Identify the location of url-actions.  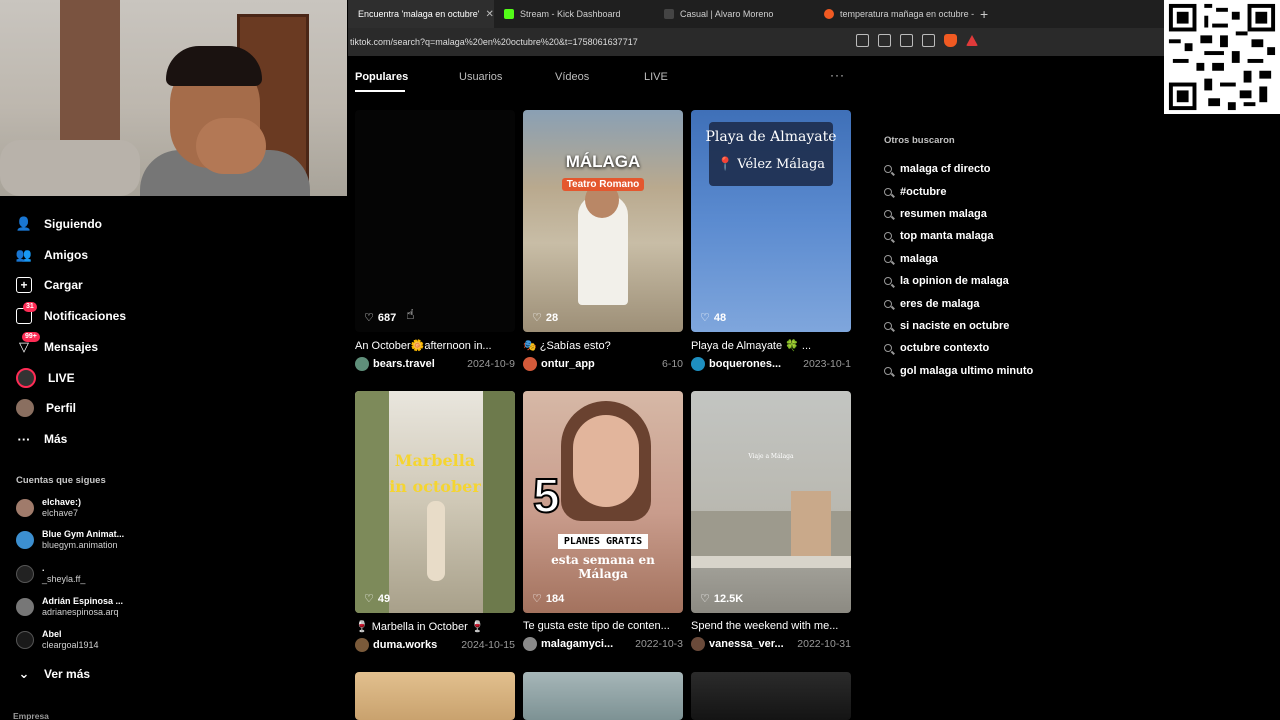
(917, 40).